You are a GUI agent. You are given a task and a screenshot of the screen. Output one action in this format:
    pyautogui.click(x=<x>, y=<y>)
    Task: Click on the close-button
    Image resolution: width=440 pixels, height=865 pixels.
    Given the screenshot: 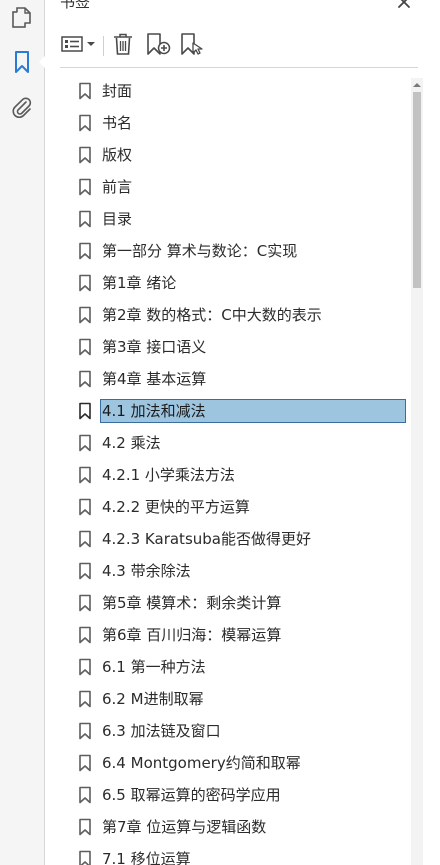 What is the action you would take?
    pyautogui.click(x=404, y=5)
    